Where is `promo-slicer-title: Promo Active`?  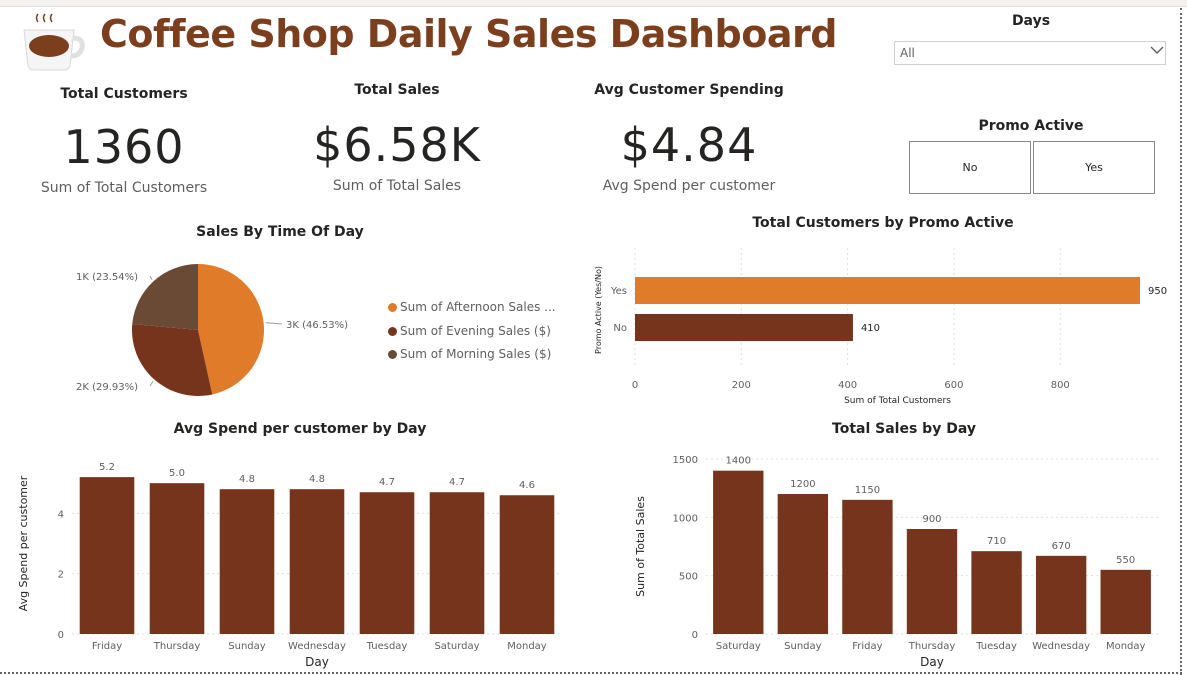 promo-slicer-title: Promo Active is located at coordinates (1031, 126).